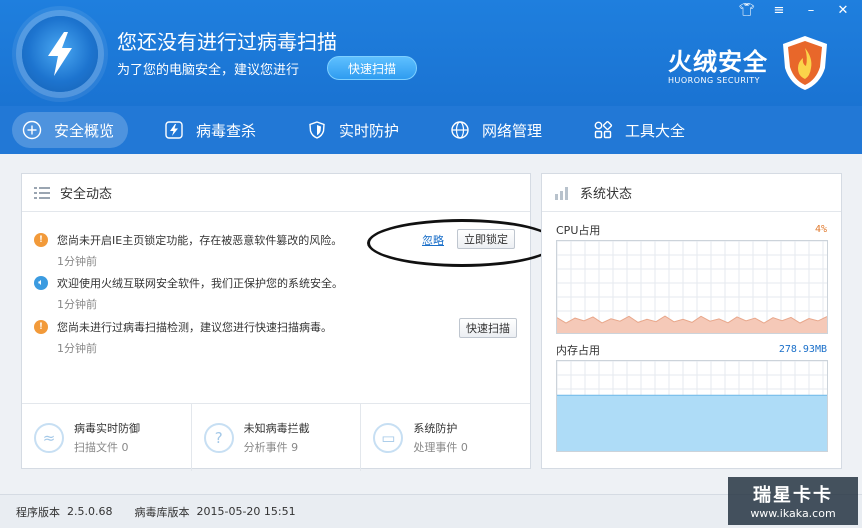  What do you see at coordinates (246, 511) in the screenshot?
I see `db-version: 2015-05-20 15:51` at bounding box center [246, 511].